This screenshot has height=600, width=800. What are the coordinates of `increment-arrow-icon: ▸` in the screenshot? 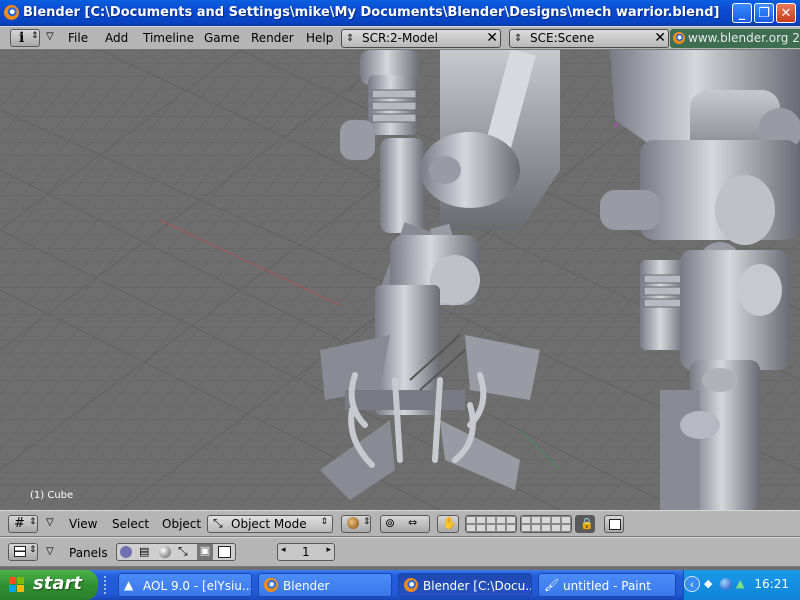 It's located at (328, 550).